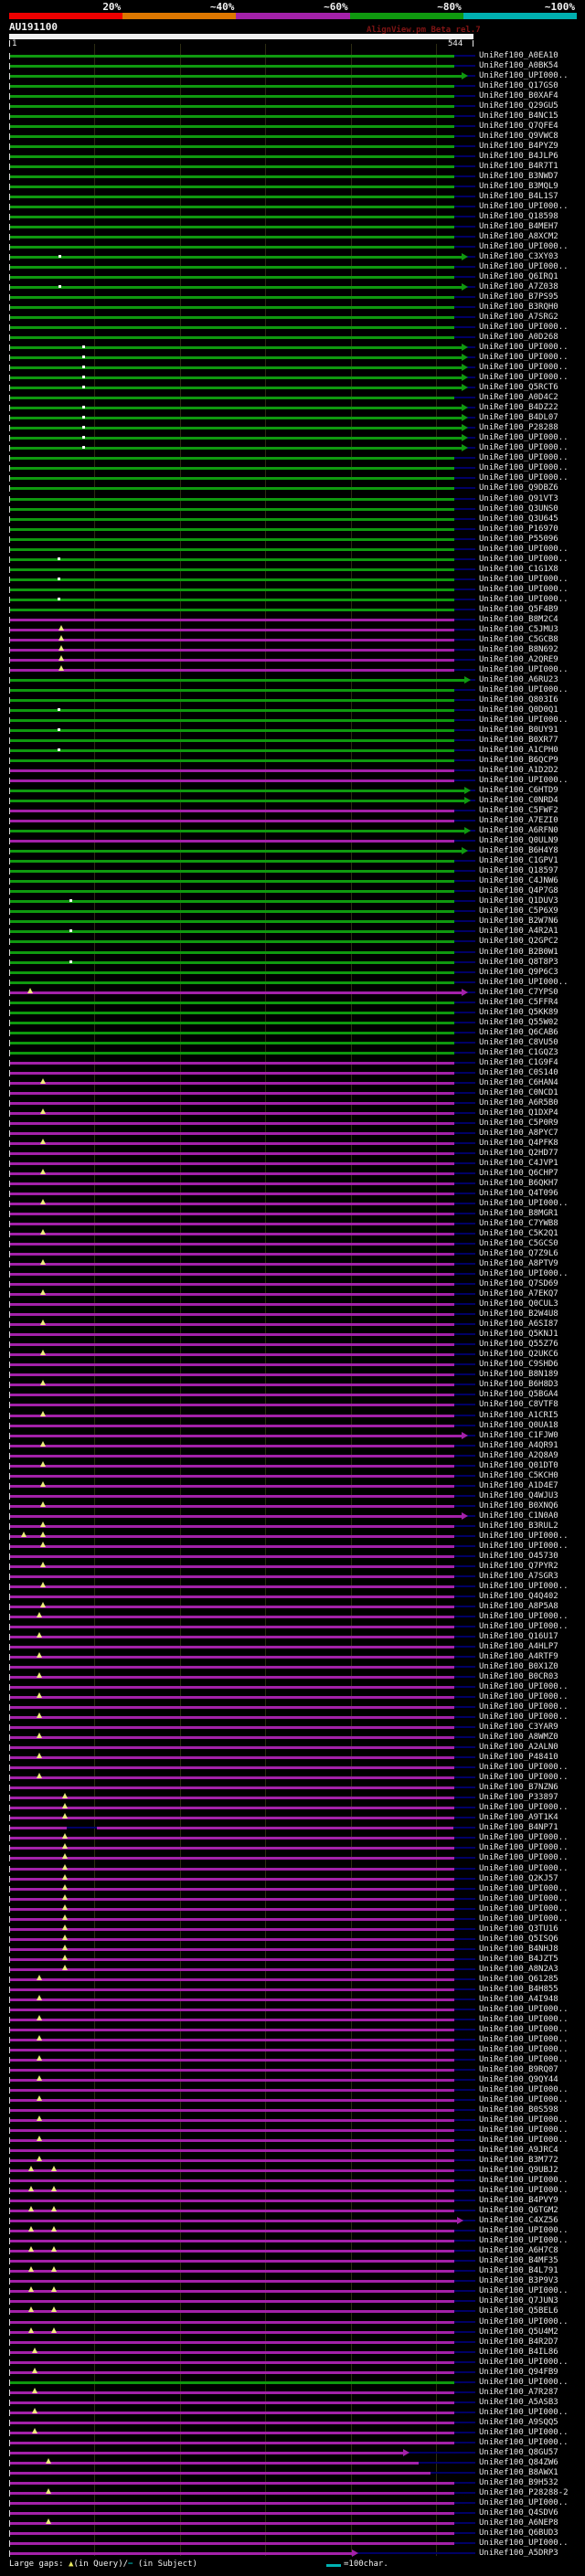 The image size is (585, 2576). I want to click on hit-label: UniRef100_A2QRE9, so click(518, 660).